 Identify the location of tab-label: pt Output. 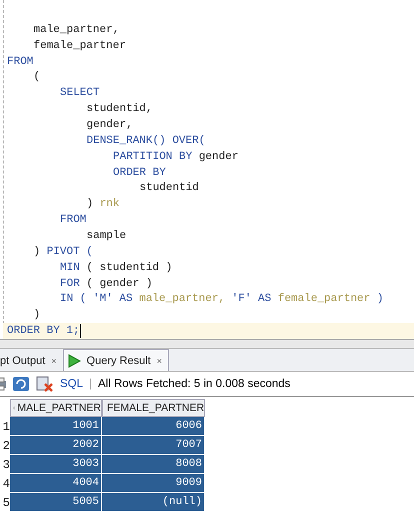
(23, 361).